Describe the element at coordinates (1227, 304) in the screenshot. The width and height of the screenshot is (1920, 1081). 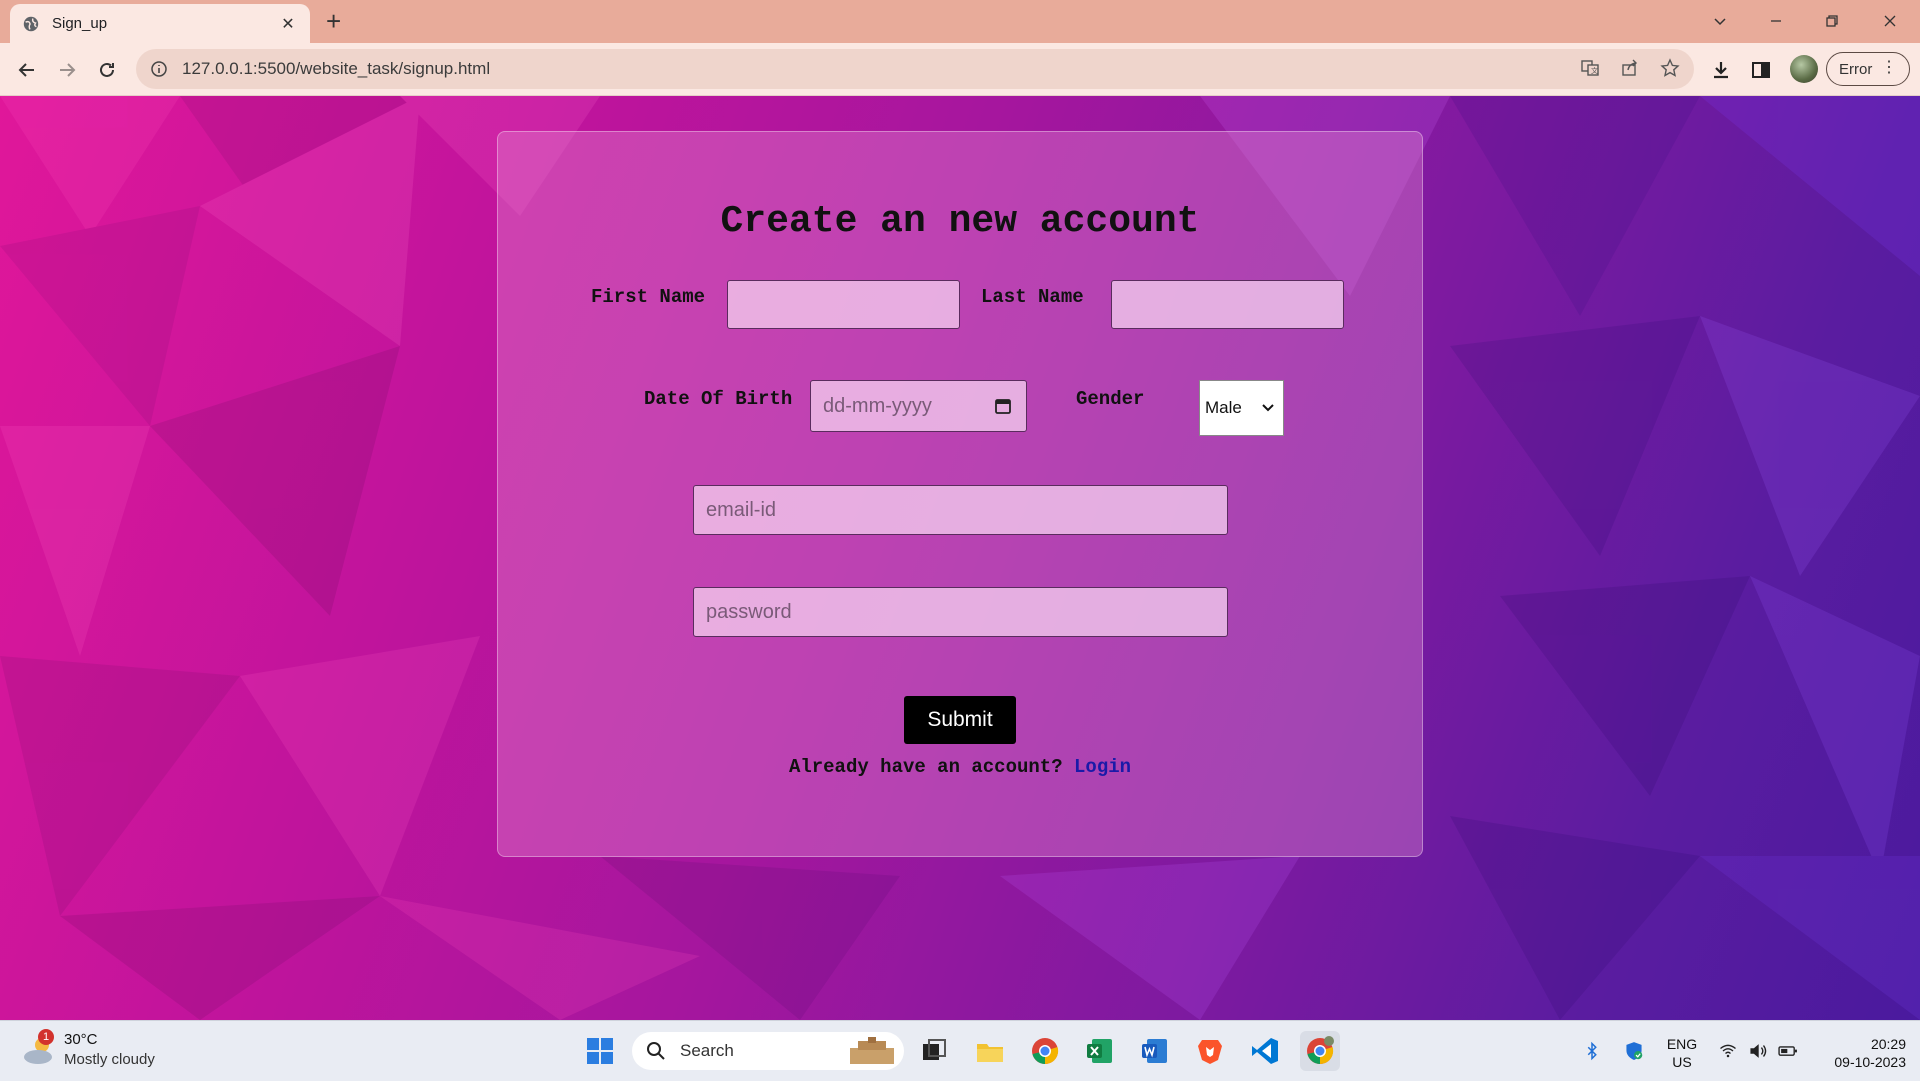
I see `last-name-input` at that location.